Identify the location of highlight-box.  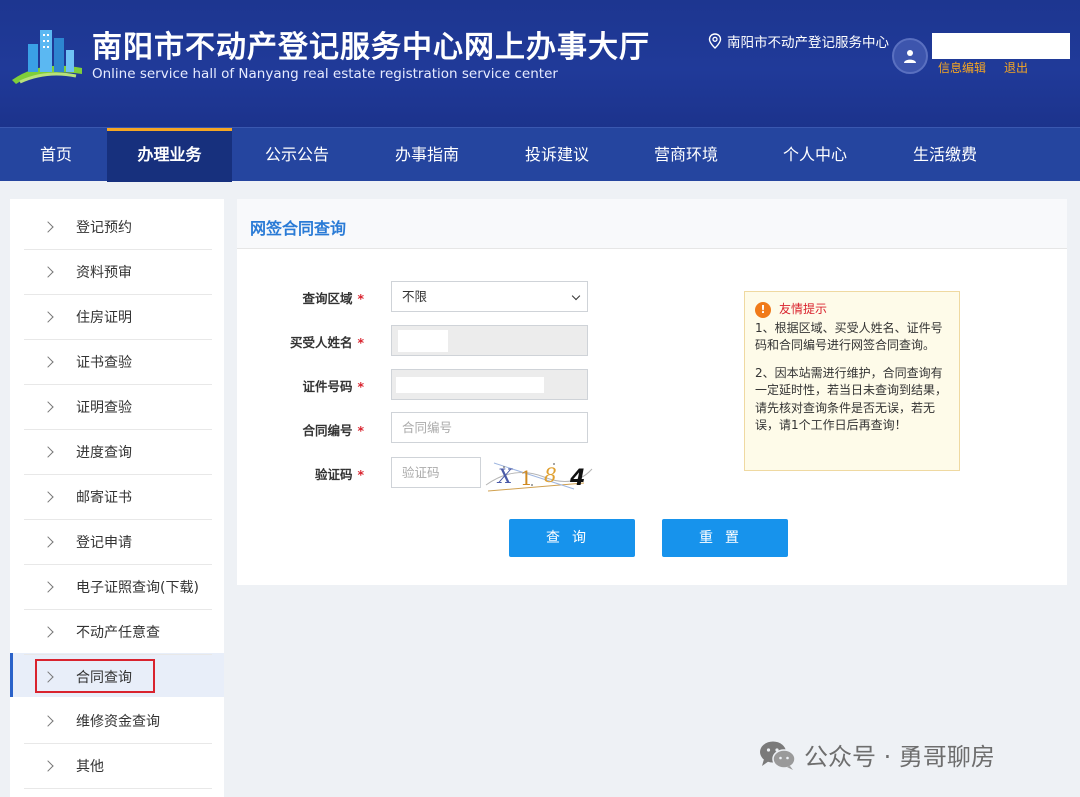
(95, 676).